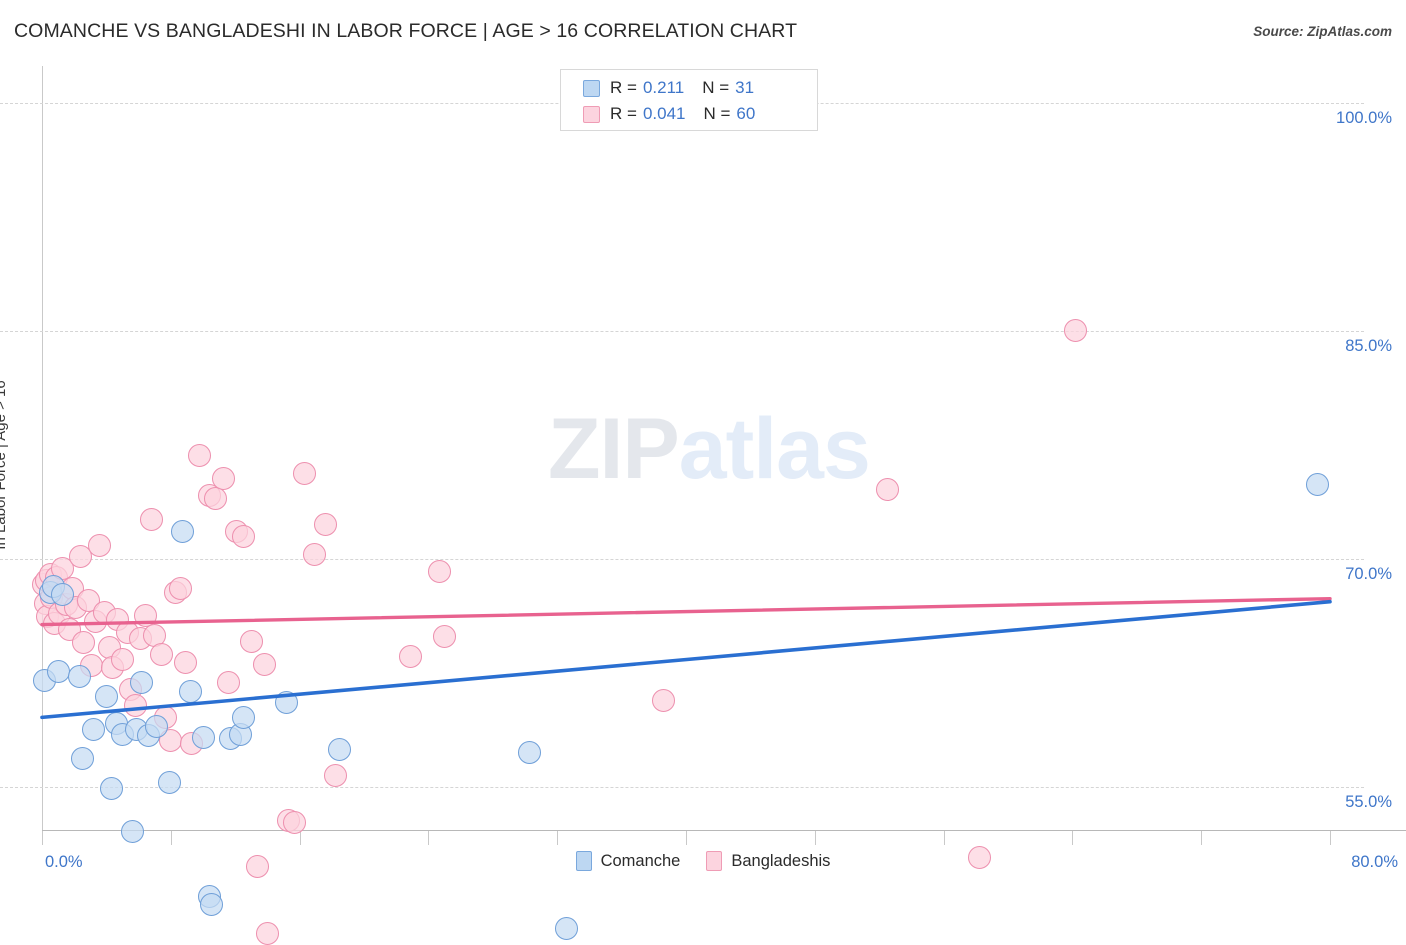  What do you see at coordinates (745, 87) in the screenshot?
I see `stats-n-value-comanche: 31` at bounding box center [745, 87].